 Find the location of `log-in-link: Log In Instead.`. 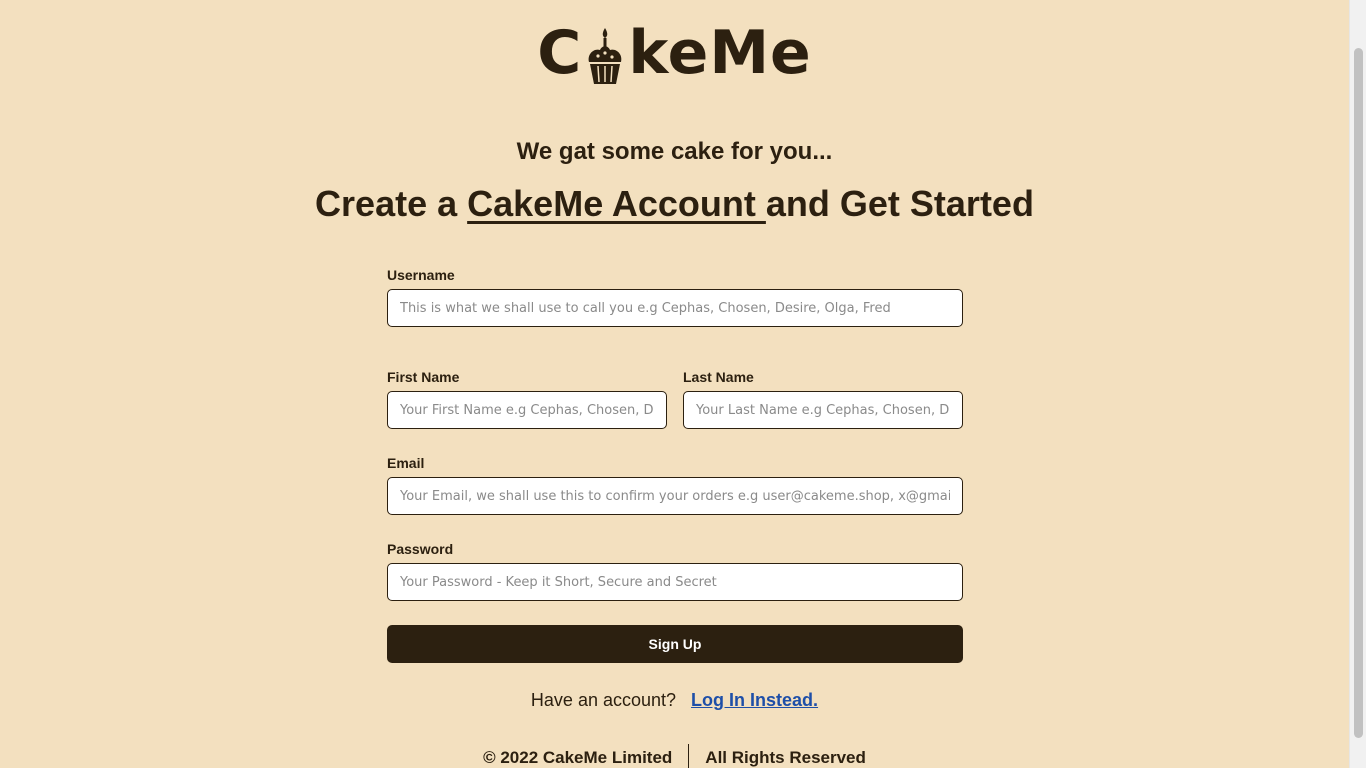

log-in-link: Log In Instead. is located at coordinates (754, 700).